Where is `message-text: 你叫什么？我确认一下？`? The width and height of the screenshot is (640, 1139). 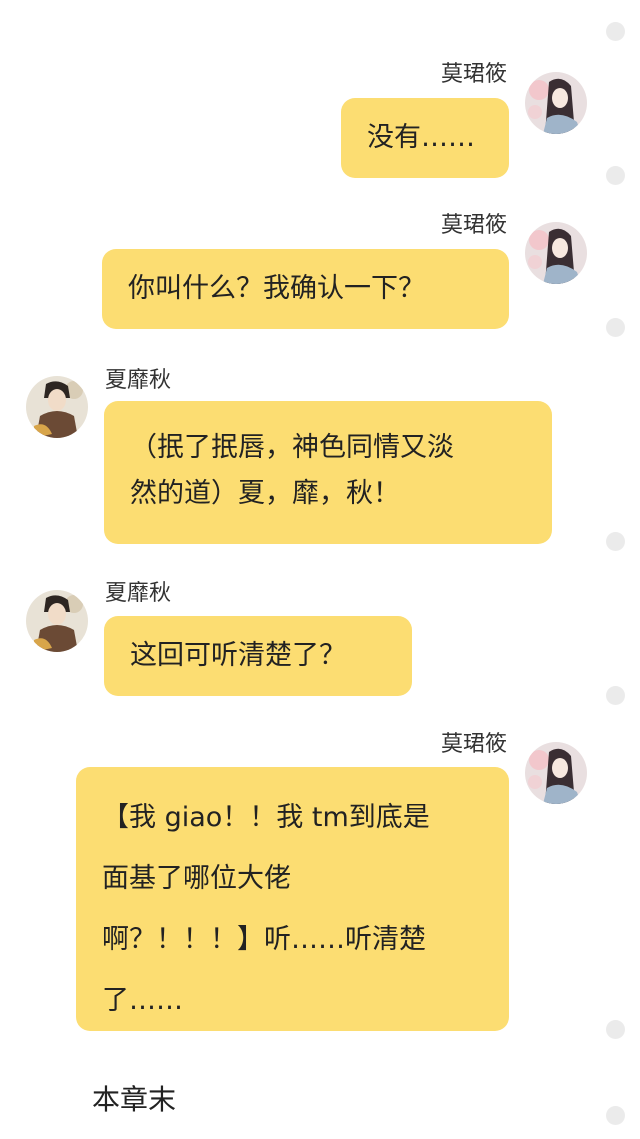 message-text: 你叫什么？我确认一下？ is located at coordinates (276, 288).